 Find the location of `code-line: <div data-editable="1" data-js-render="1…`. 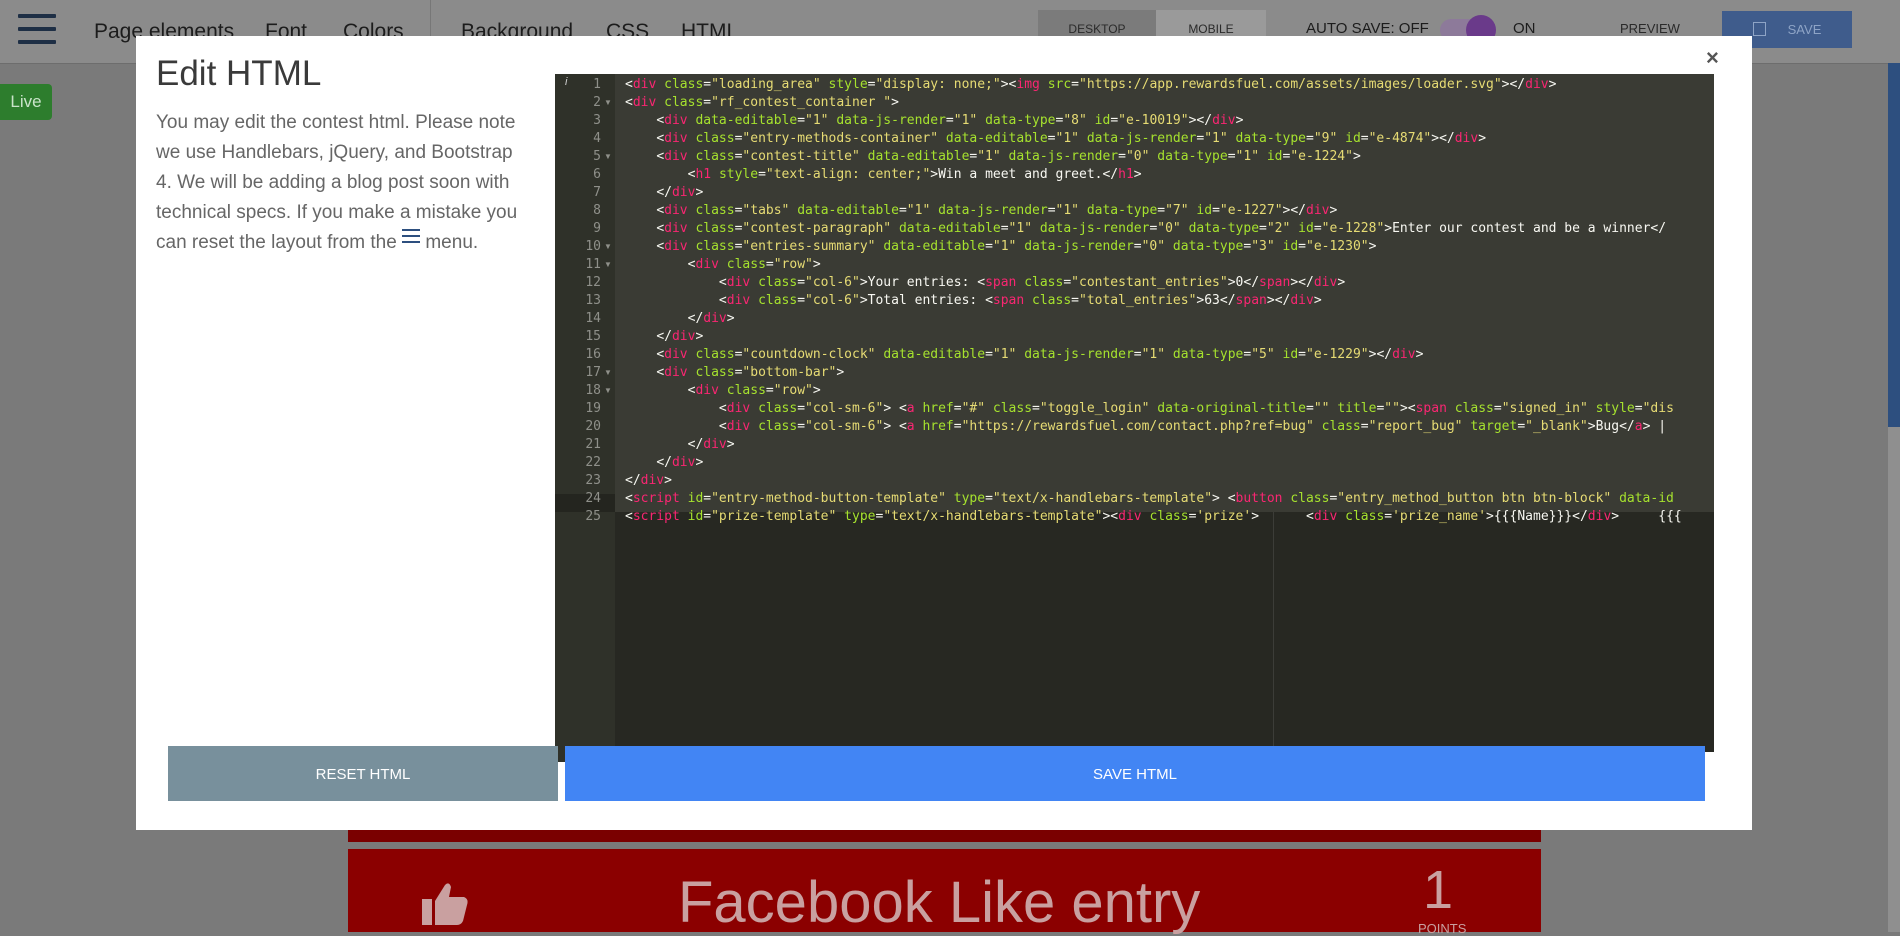

code-line: <div data-editable="1" data-js-render="1… is located at coordinates (934, 121).